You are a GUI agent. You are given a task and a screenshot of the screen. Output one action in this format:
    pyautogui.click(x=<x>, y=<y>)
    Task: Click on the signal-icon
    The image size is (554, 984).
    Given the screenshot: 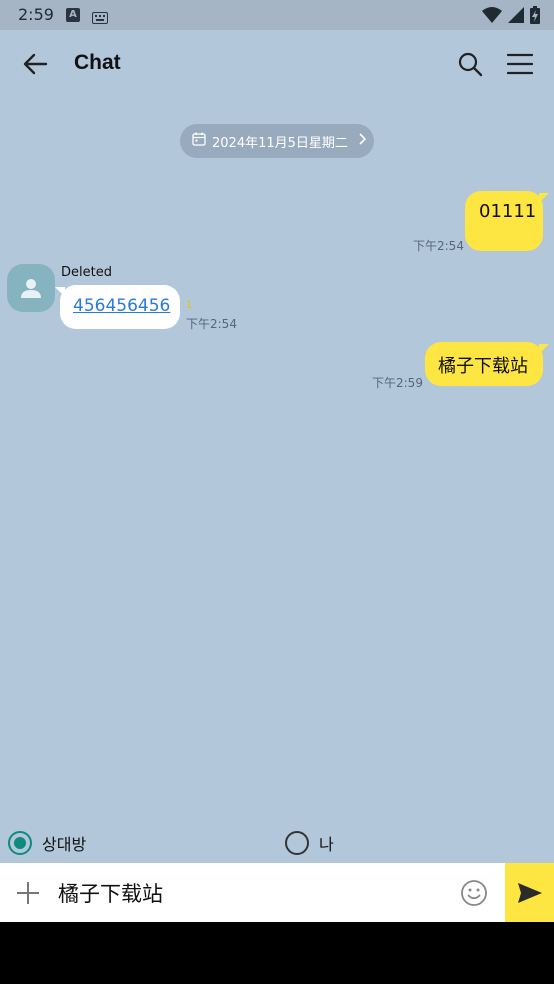 What is the action you would take?
    pyautogui.click(x=516, y=17)
    